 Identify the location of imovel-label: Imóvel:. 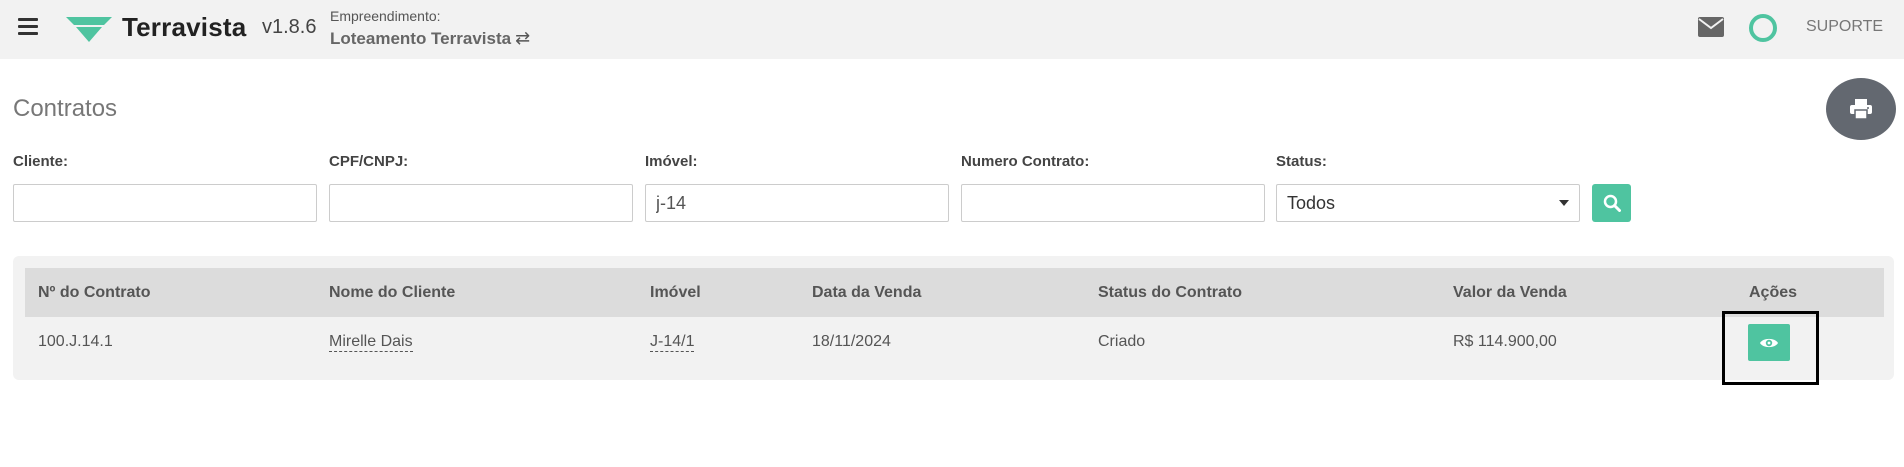
(671, 161).